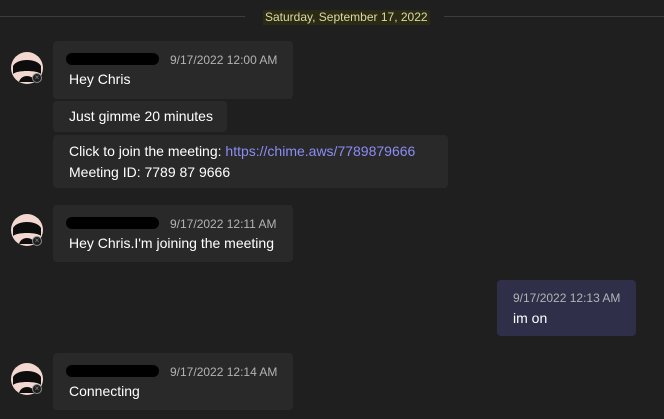  I want to click on message-text: im on, so click(530, 318).